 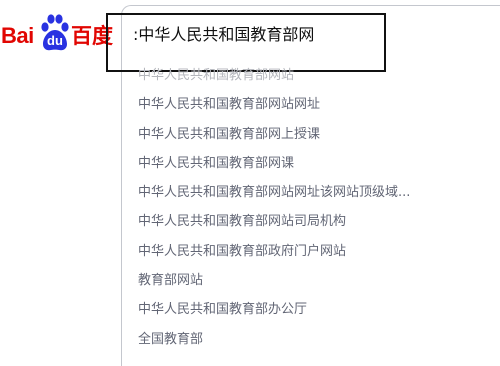 I want to click on search-query: 中华人民共和国教育部网, so click(x=226, y=34).